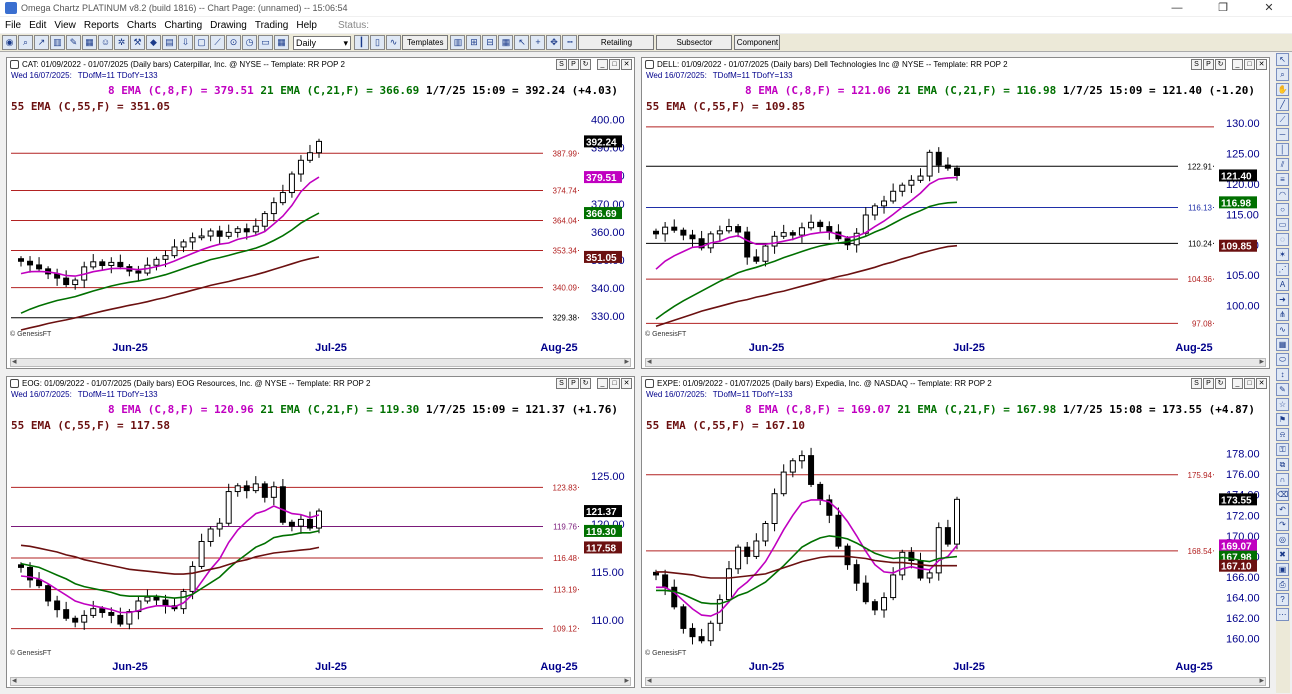  I want to click on retailing-button: Retailing, so click(616, 42).